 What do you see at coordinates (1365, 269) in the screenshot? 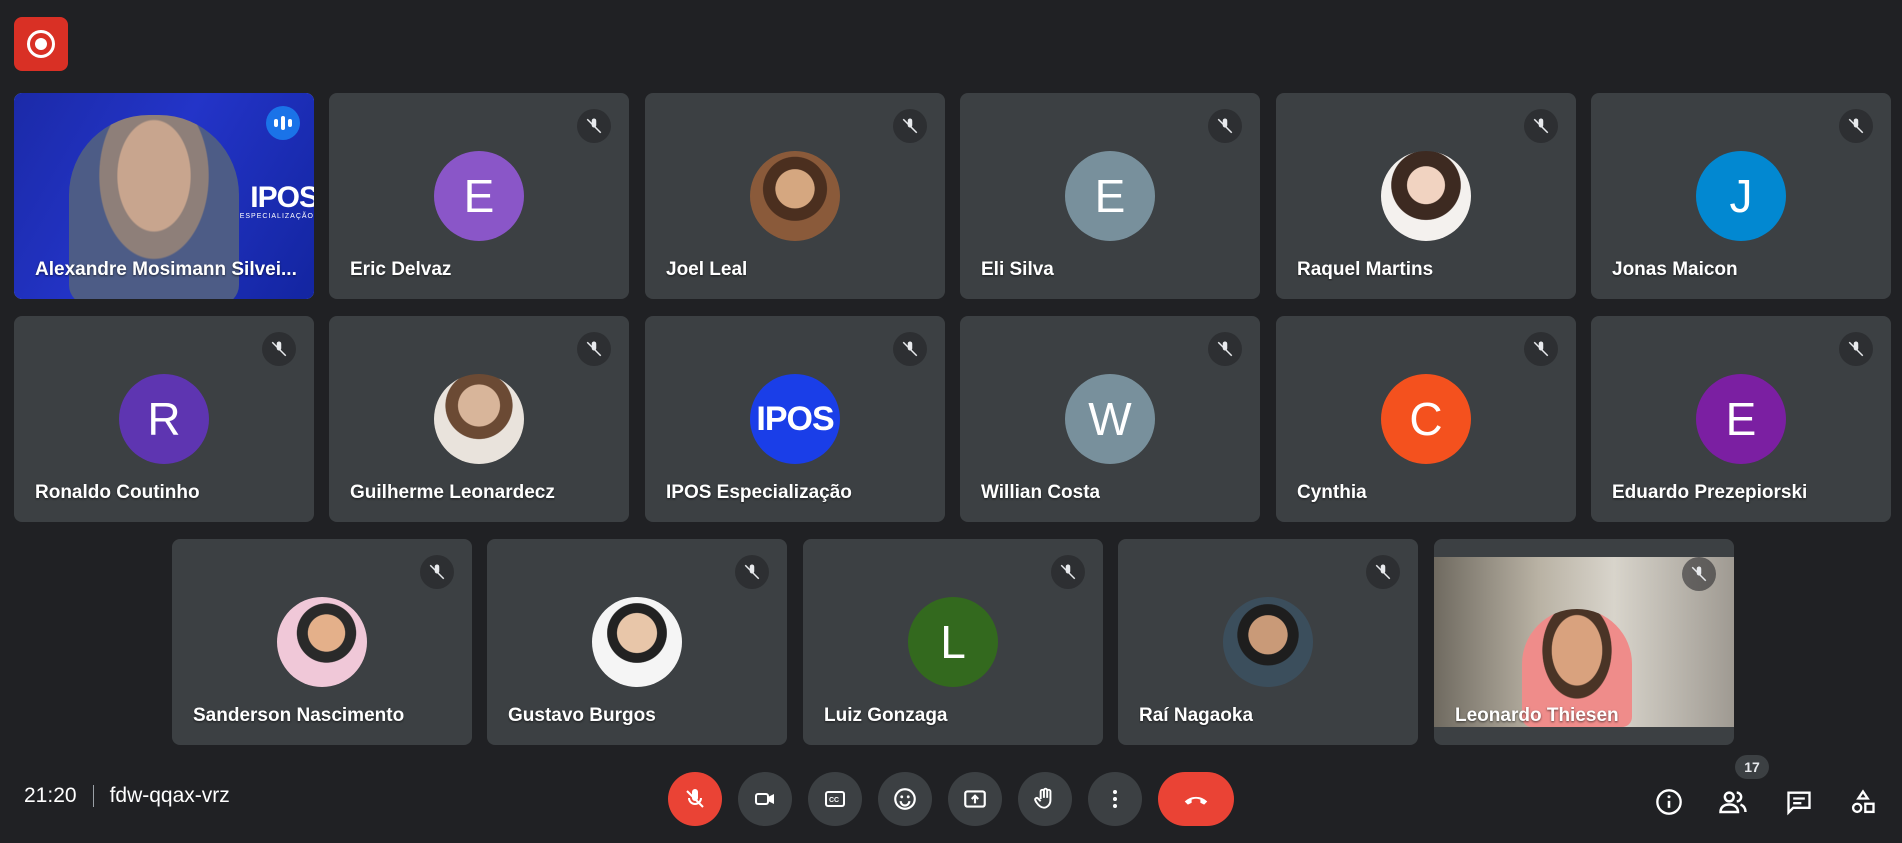
I see `participant-name: Raquel Martins` at bounding box center [1365, 269].